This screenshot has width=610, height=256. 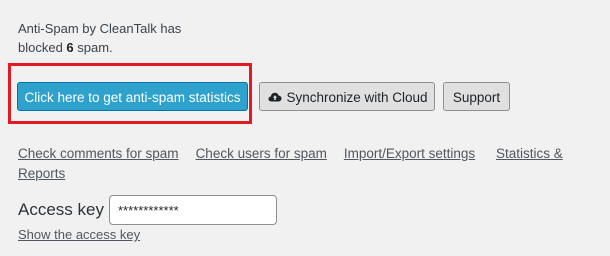 What do you see at coordinates (275, 97) in the screenshot?
I see `cloud-upload-icon` at bounding box center [275, 97].